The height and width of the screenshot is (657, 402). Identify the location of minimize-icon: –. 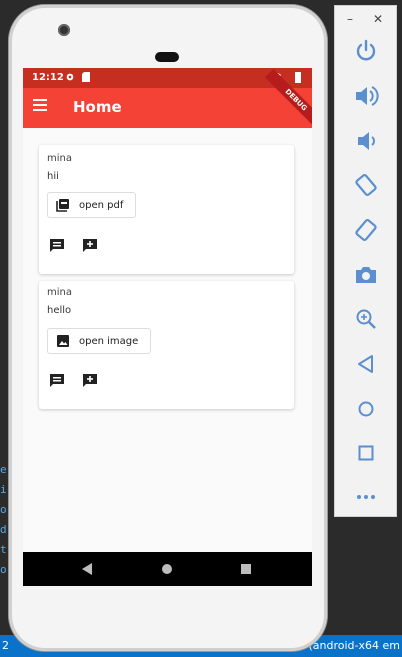
(350, 19).